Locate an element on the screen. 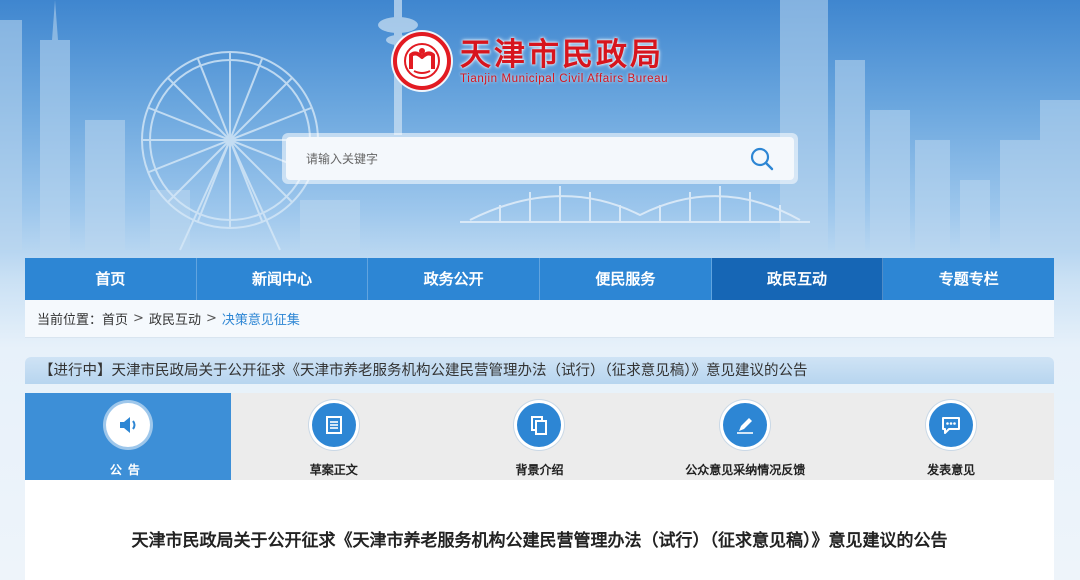 Image resolution: width=1080 pixels, height=580 pixels. nav-item-home: 首页 is located at coordinates (111, 279).